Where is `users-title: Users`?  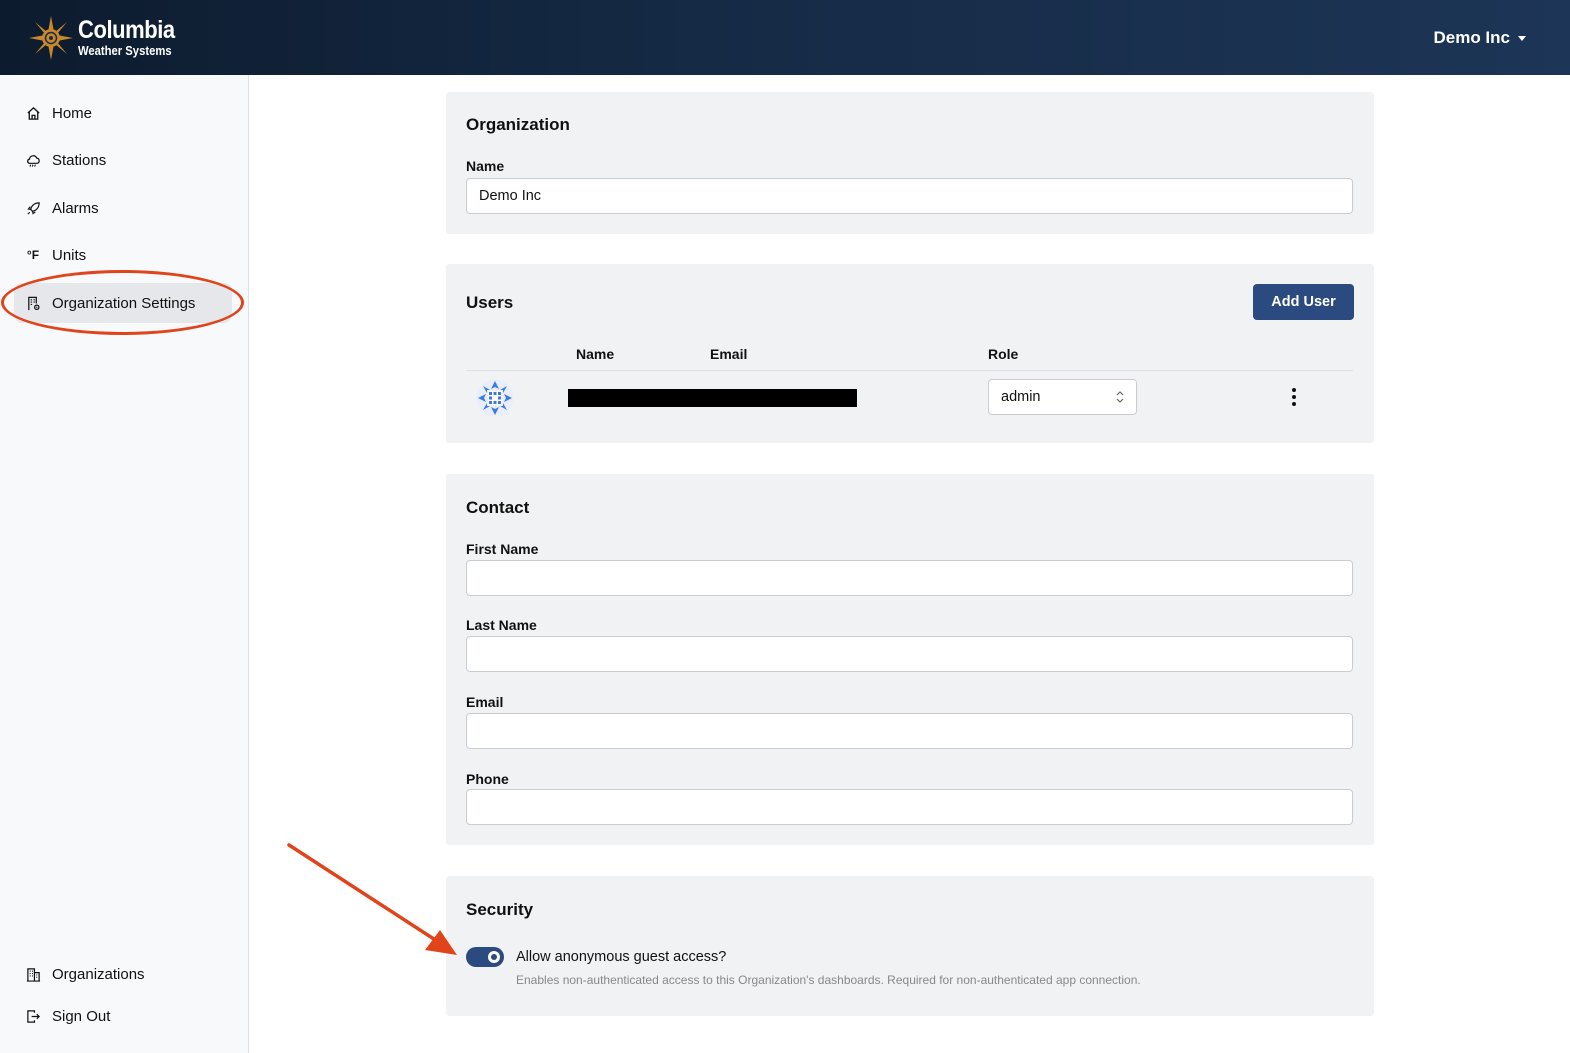
users-title: Users is located at coordinates (490, 302).